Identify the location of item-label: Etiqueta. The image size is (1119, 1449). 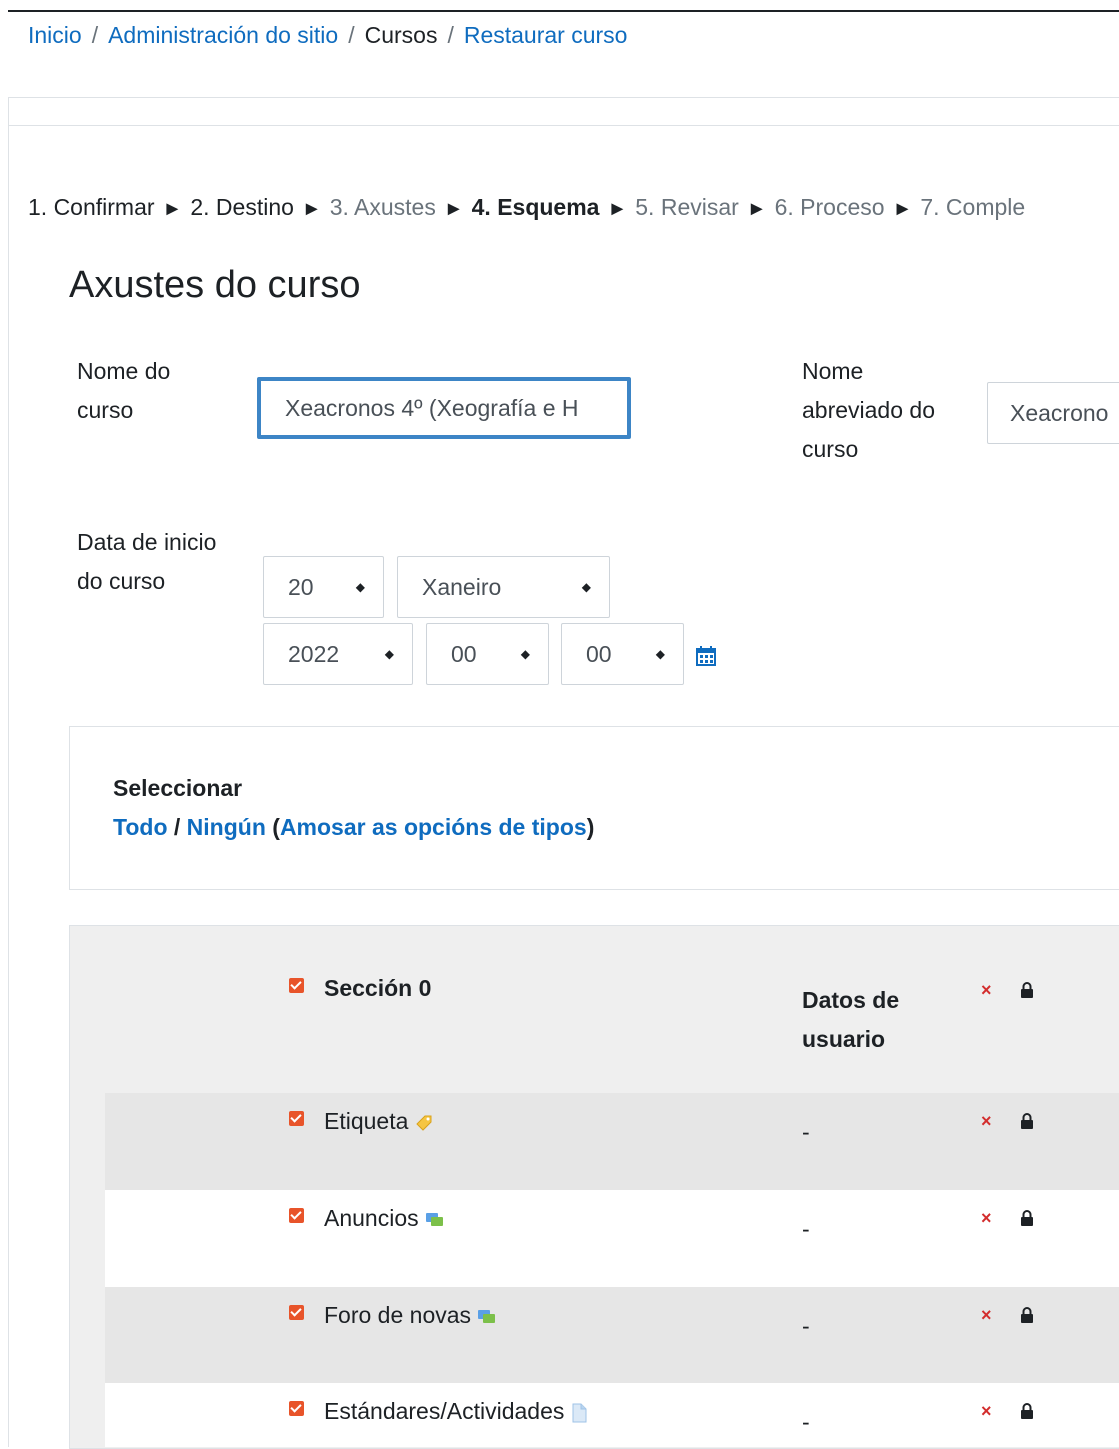
(379, 1121).